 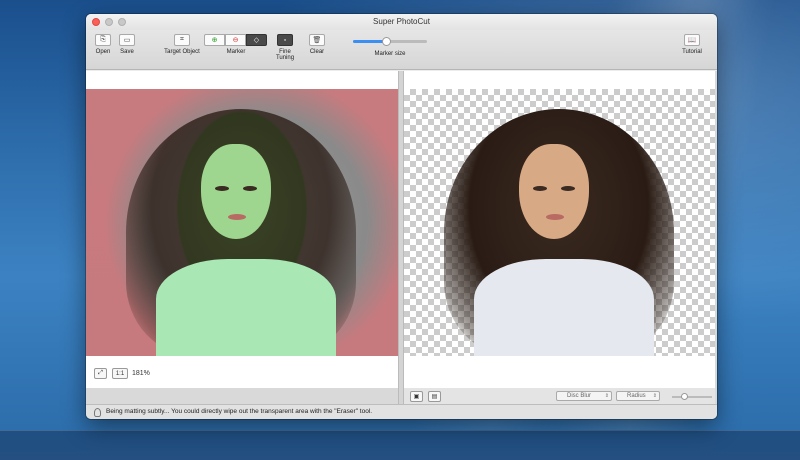 I want to click on blur-type-select: Disc Blur ⇕, so click(x=584, y=396).